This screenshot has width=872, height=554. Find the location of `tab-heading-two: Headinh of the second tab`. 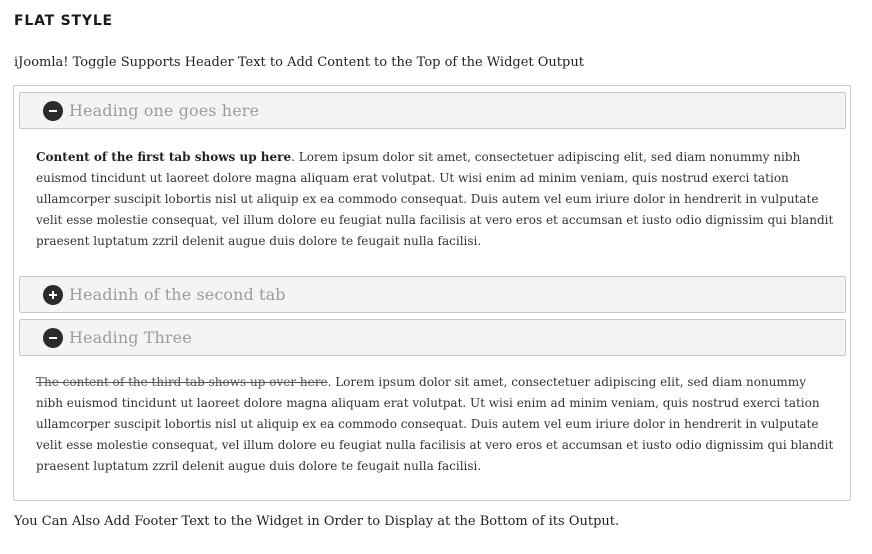

tab-heading-two: Headinh of the second tab is located at coordinates (432, 294).